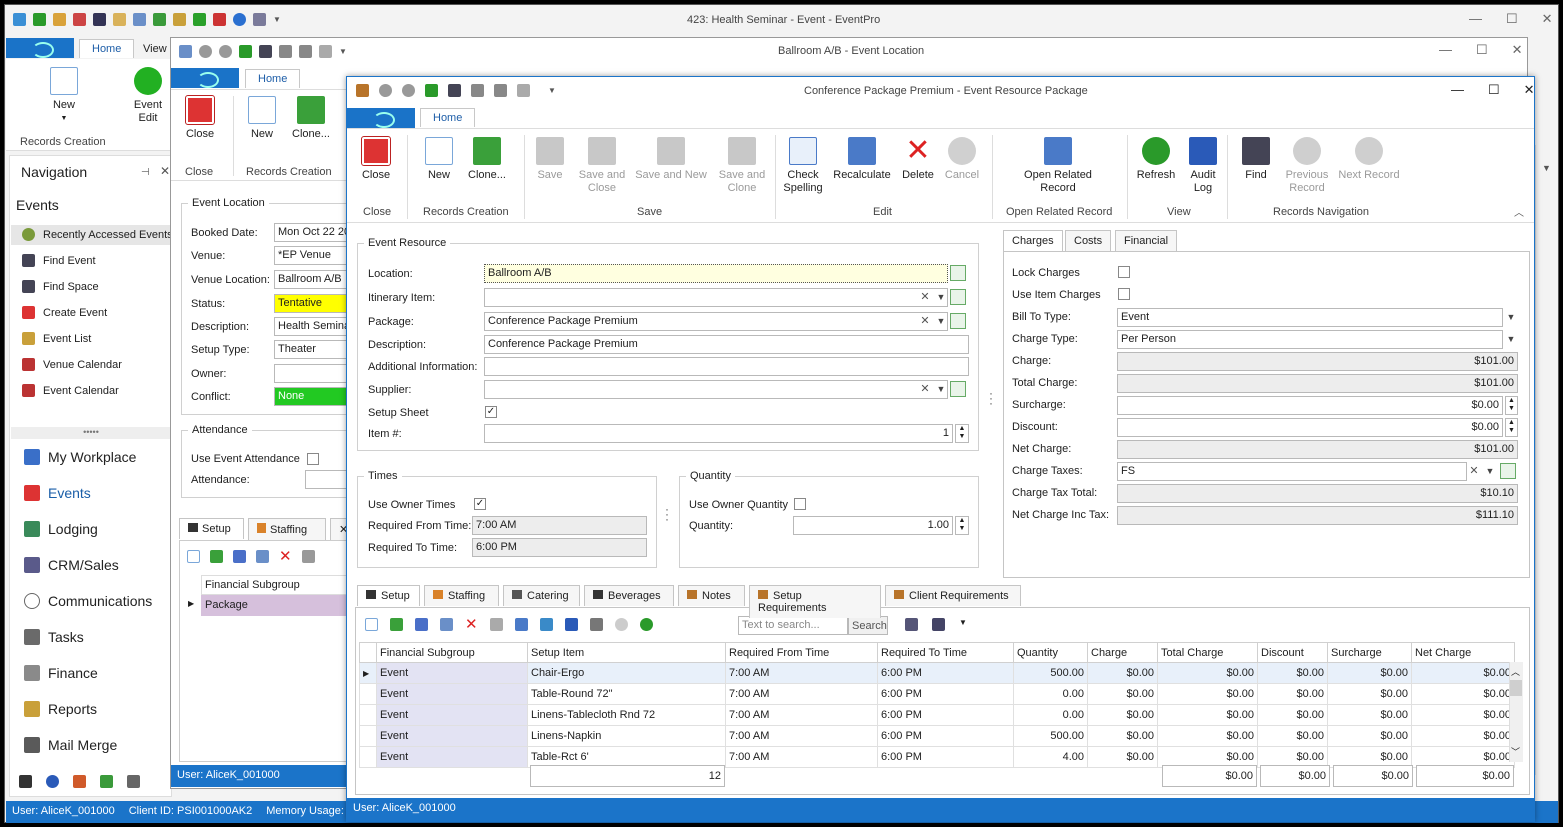 The width and height of the screenshot is (1563, 827). I want to click on loc-new-button: New, so click(262, 118).